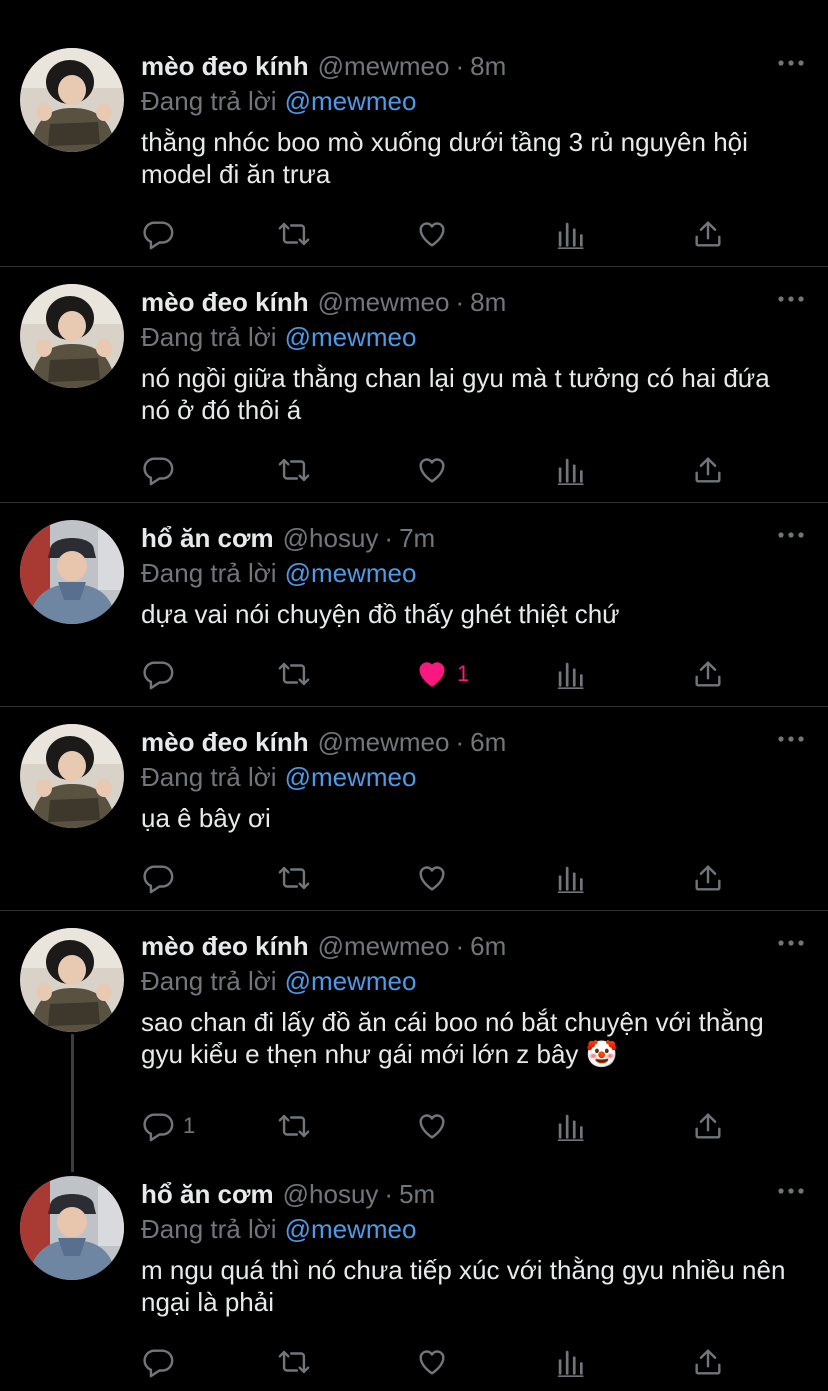 Image resolution: width=828 pixels, height=1391 pixels. Describe the element at coordinates (472, 538) in the screenshot. I see `tweet-header: hổ ăn cơm @hosuy · 7m` at that location.